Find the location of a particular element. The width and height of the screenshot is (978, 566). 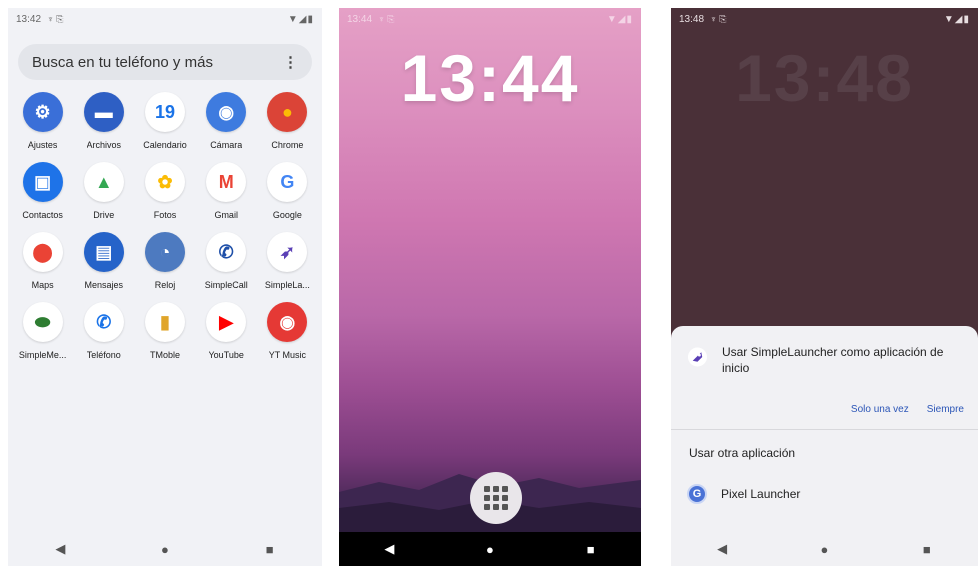

app-label: Maps is located at coordinates (42, 285).